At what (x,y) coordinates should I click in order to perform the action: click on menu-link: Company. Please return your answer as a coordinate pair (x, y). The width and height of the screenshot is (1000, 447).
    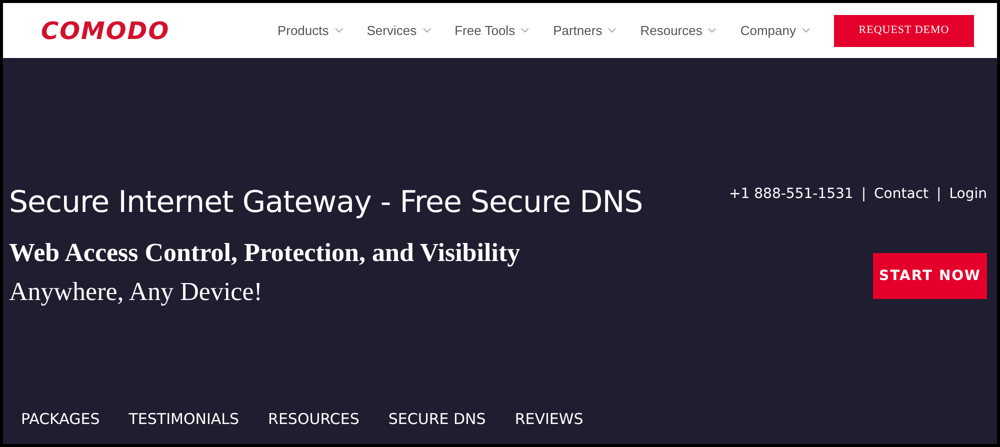
    Looking at the image, I should click on (775, 30).